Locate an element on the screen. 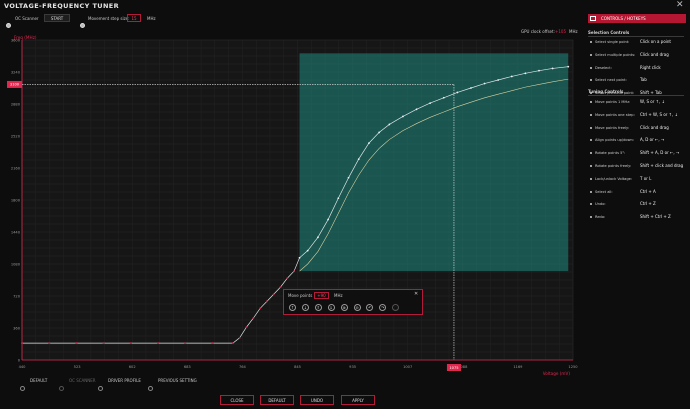 Image resolution: width=690 pixels, height=409 pixels. close-button: CLOSE is located at coordinates (237, 400).